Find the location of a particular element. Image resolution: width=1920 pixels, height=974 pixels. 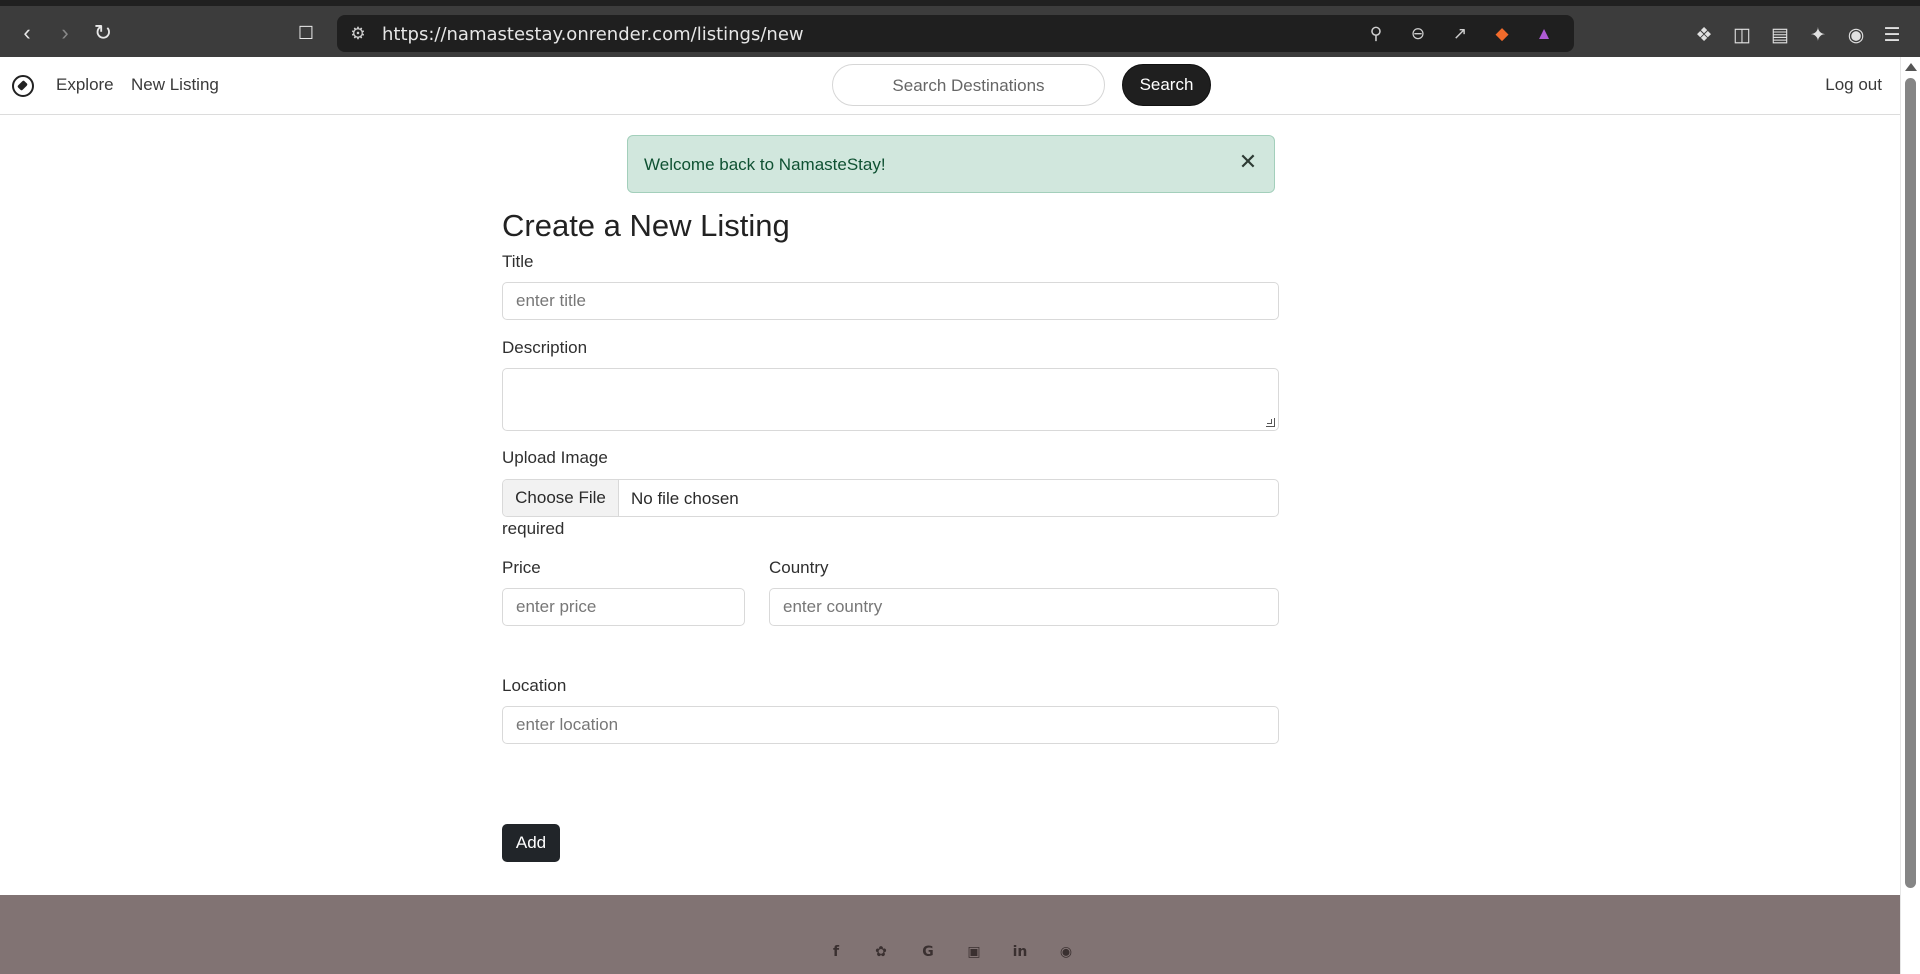

nav-new-listing-link: New Listing is located at coordinates (175, 85).